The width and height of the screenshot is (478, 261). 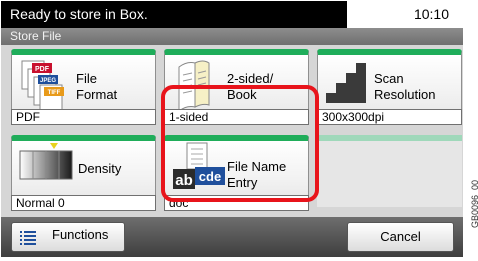 What do you see at coordinates (83, 117) in the screenshot?
I see `file-format-value: PDF` at bounding box center [83, 117].